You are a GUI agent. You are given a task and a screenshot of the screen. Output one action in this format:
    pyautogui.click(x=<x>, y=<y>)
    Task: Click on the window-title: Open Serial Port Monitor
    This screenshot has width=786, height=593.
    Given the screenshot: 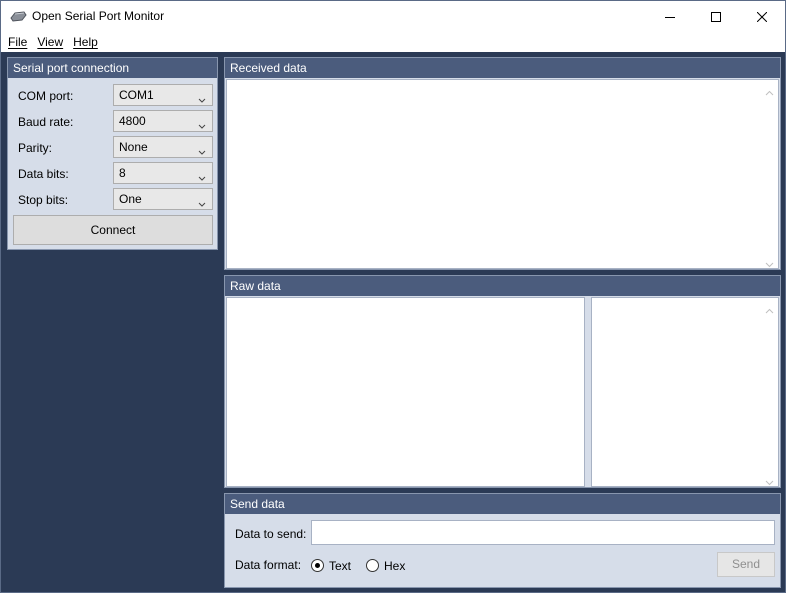 What is the action you would take?
    pyautogui.click(x=98, y=16)
    